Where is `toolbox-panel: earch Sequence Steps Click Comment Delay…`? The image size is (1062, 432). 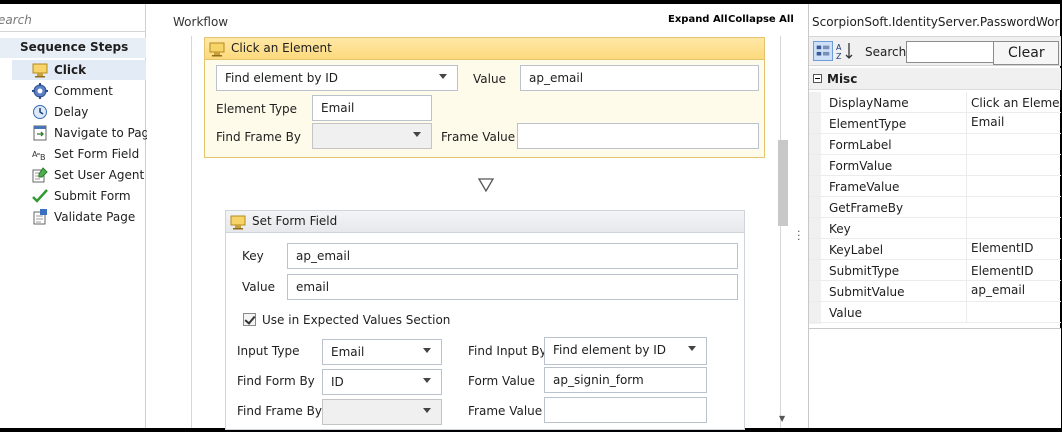 toolbox-panel: earch Sequence Steps Click Comment Delay… is located at coordinates (78, 216).